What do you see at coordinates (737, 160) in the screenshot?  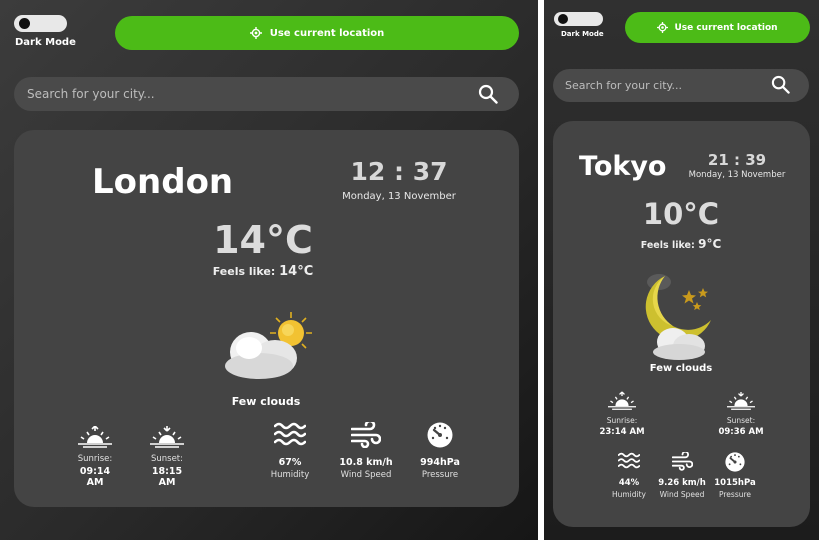 I see `local-time: 21 : 39` at bounding box center [737, 160].